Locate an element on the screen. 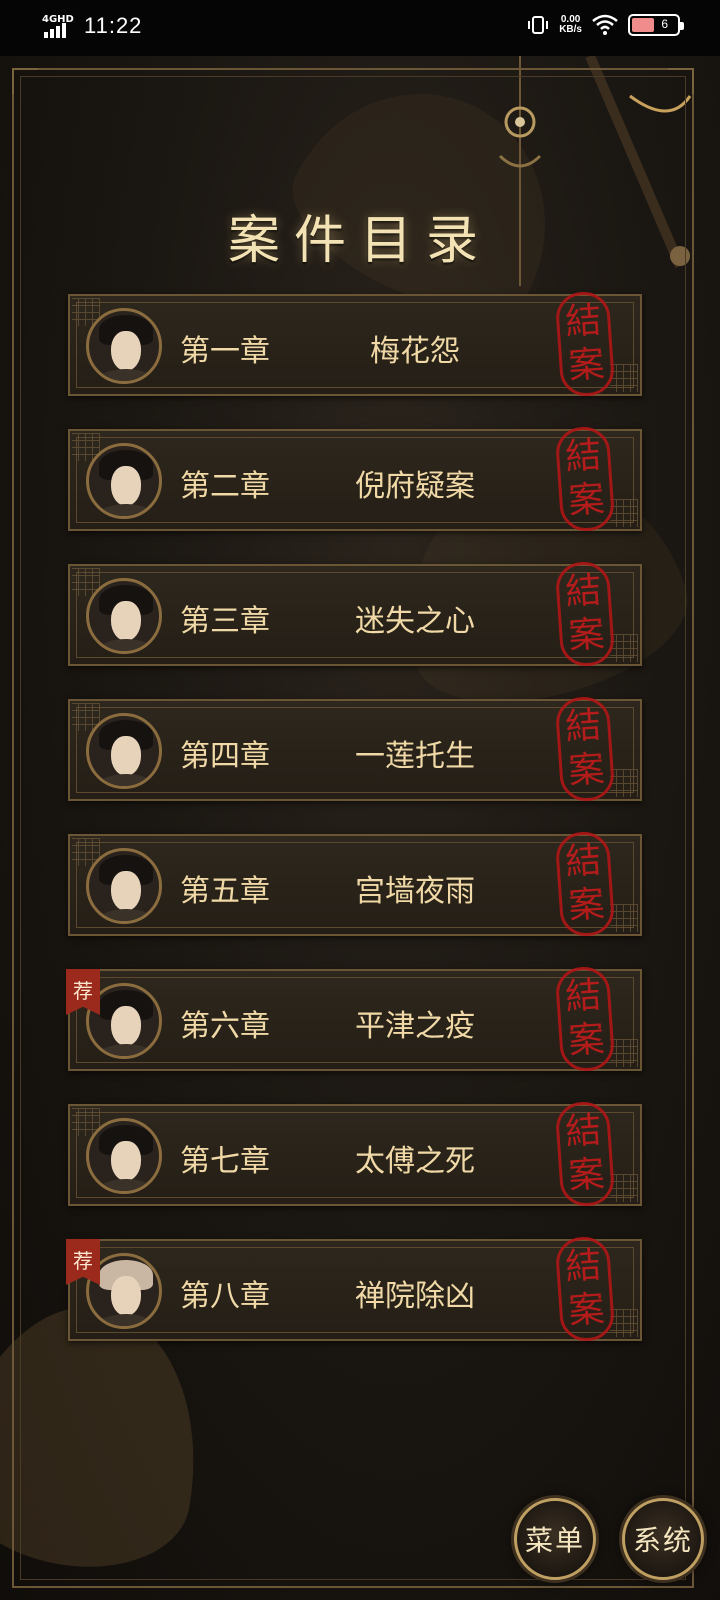 The height and width of the screenshot is (1600, 720). battery-icon: 6 is located at coordinates (656, 25).